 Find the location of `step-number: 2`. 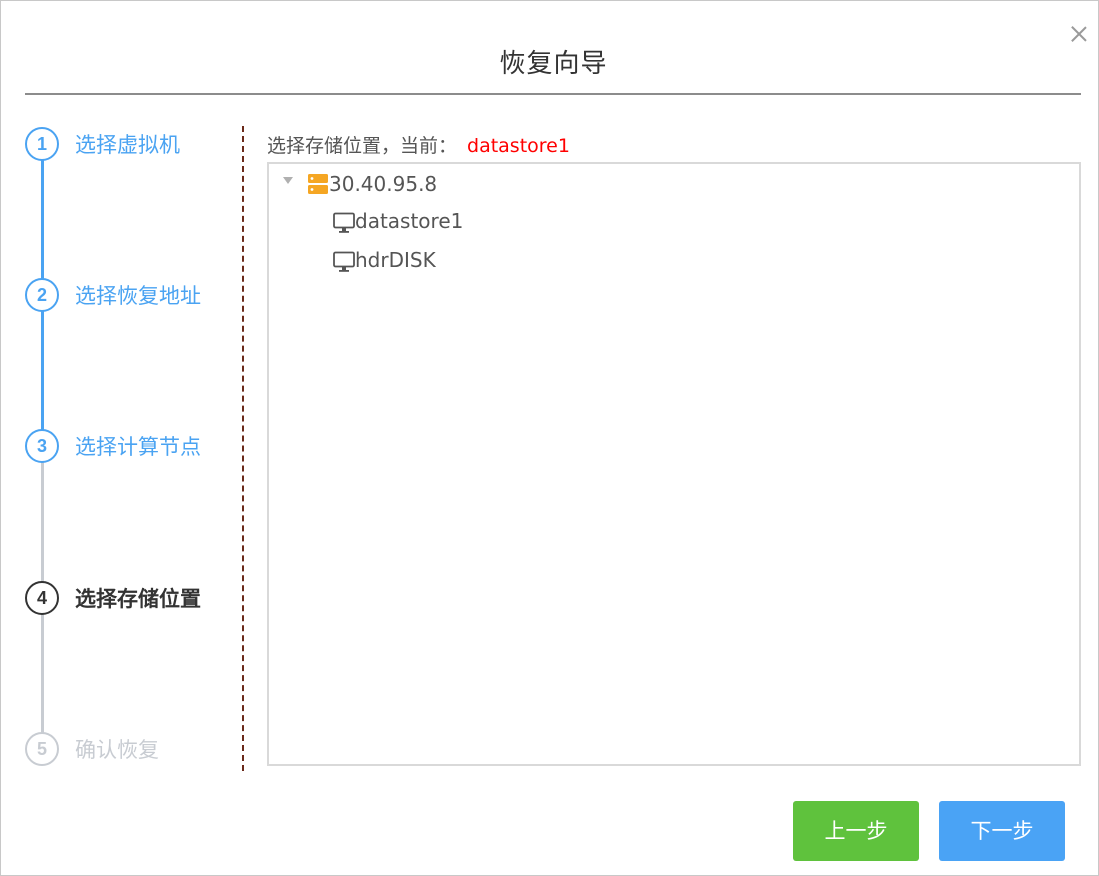

step-number: 2 is located at coordinates (42, 295).